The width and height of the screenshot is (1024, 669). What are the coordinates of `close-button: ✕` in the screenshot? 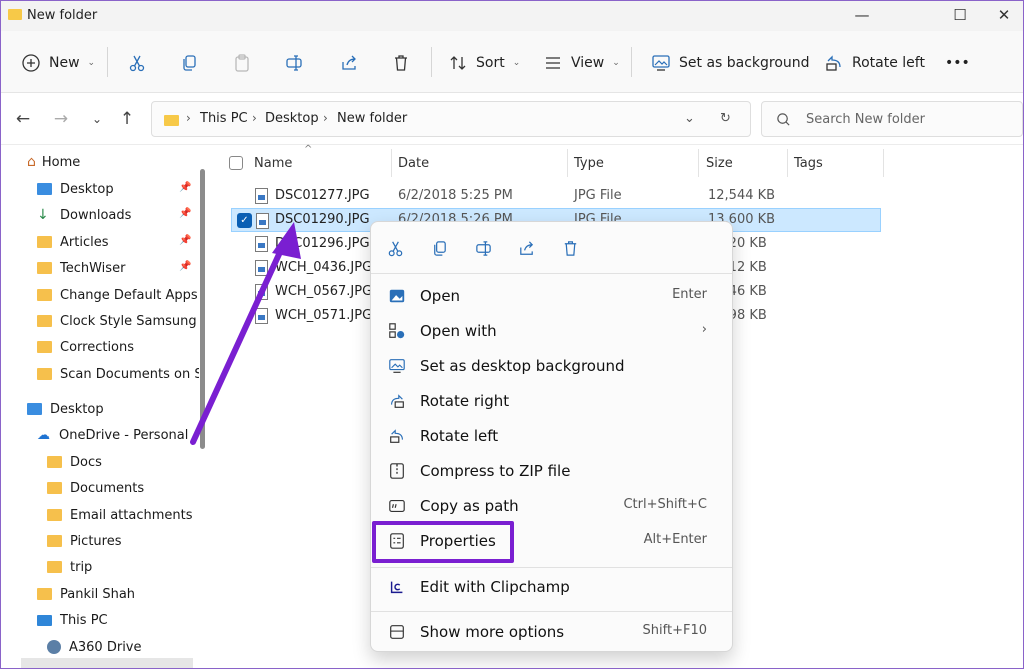 It's located at (1002, 16).